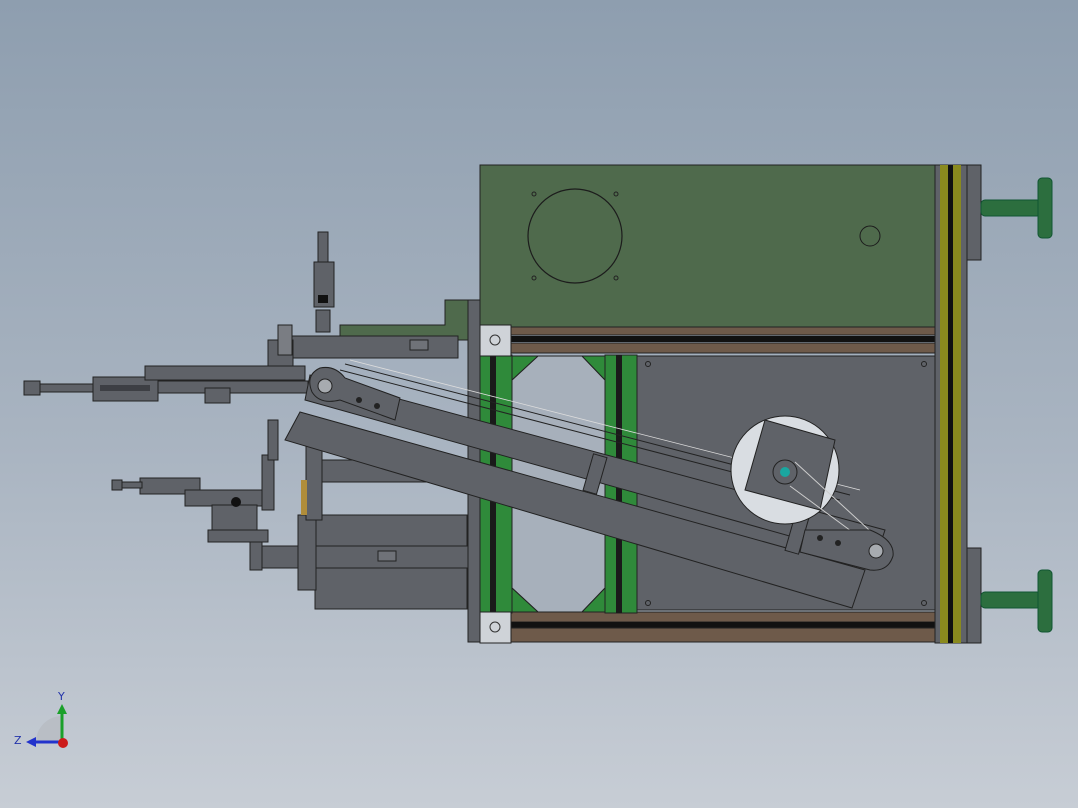  What do you see at coordinates (67, 388) in the screenshot?
I see `horizontal-cylinder-rod` at bounding box center [67, 388].